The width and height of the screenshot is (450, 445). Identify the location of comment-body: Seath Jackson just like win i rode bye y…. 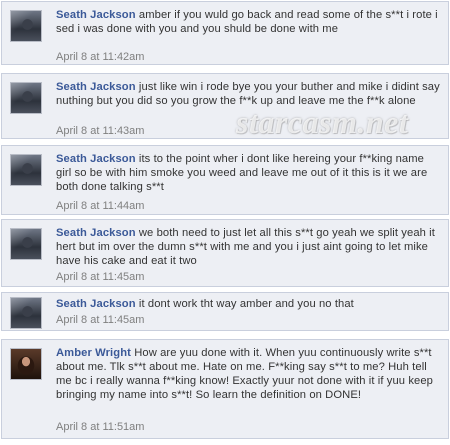
(248, 94).